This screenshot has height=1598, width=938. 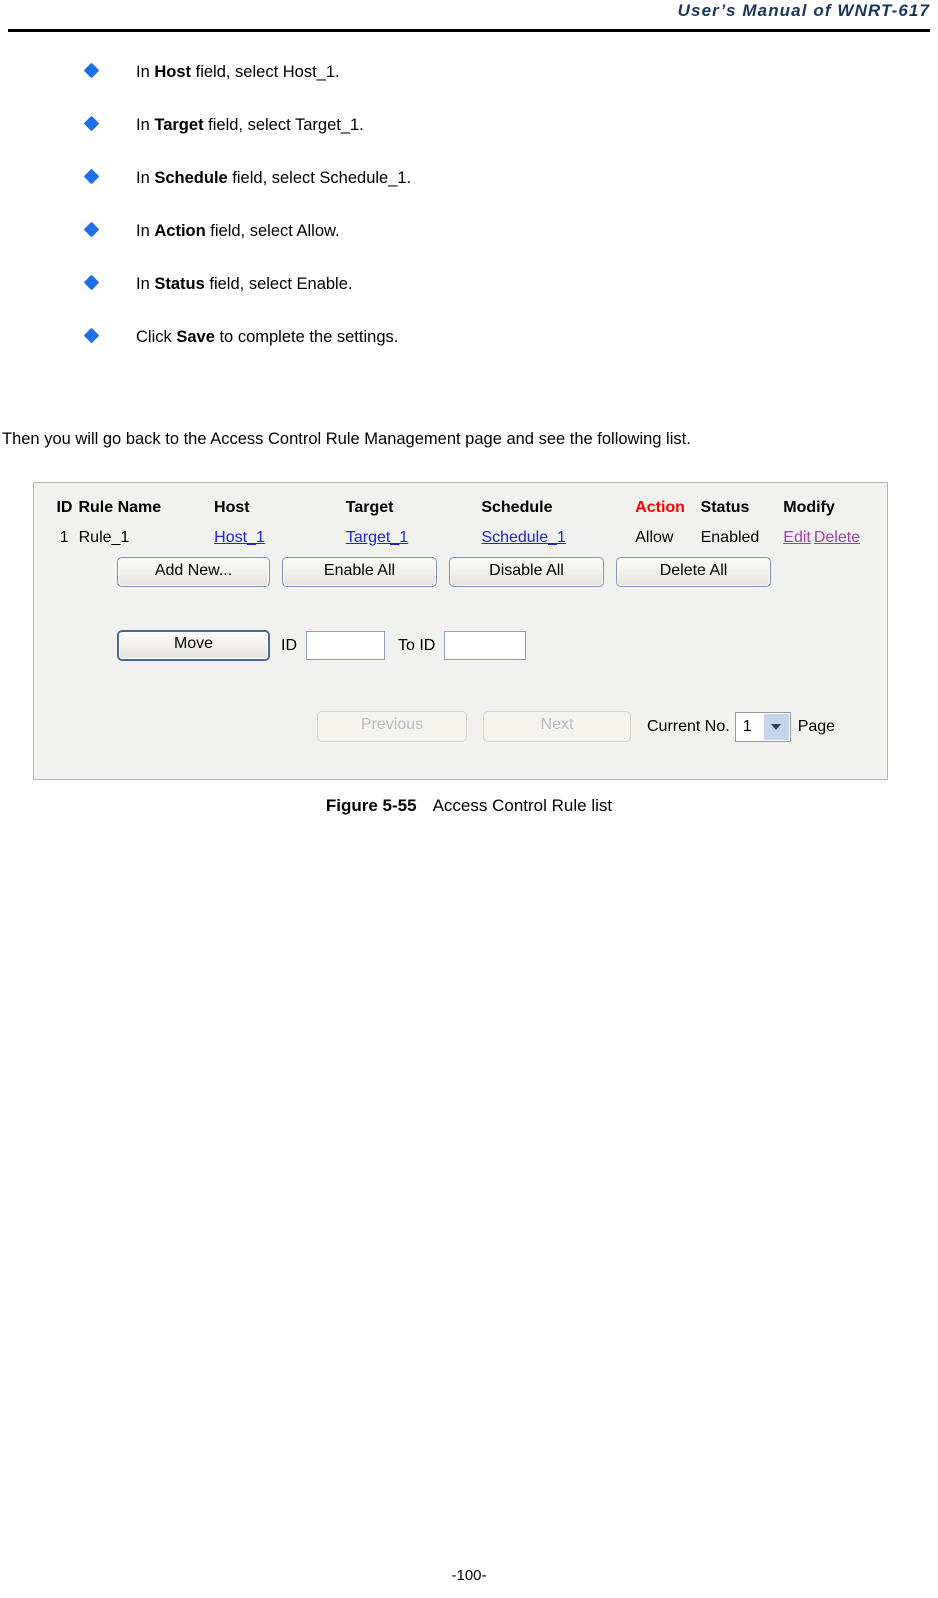 What do you see at coordinates (725, 507) in the screenshot?
I see `column-header-status: Status` at bounding box center [725, 507].